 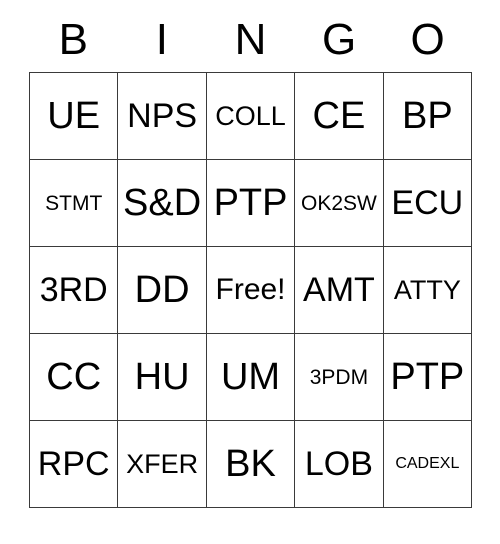 I want to click on bingo-cell: NPS, so click(x=162, y=116).